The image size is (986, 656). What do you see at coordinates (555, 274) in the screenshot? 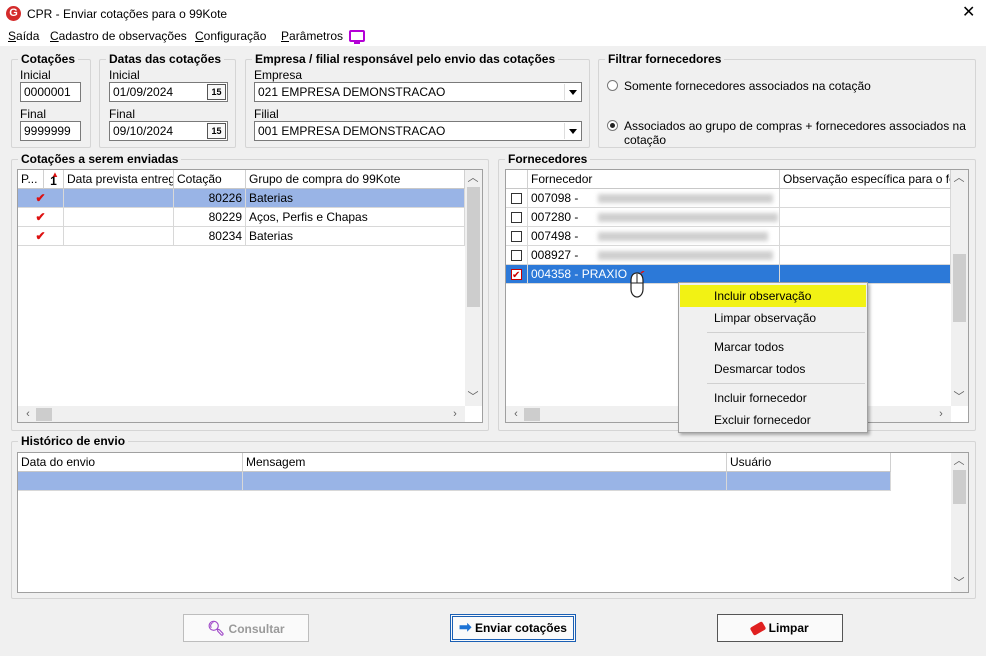
I see `fornecedor-code: 004358 -` at bounding box center [555, 274].